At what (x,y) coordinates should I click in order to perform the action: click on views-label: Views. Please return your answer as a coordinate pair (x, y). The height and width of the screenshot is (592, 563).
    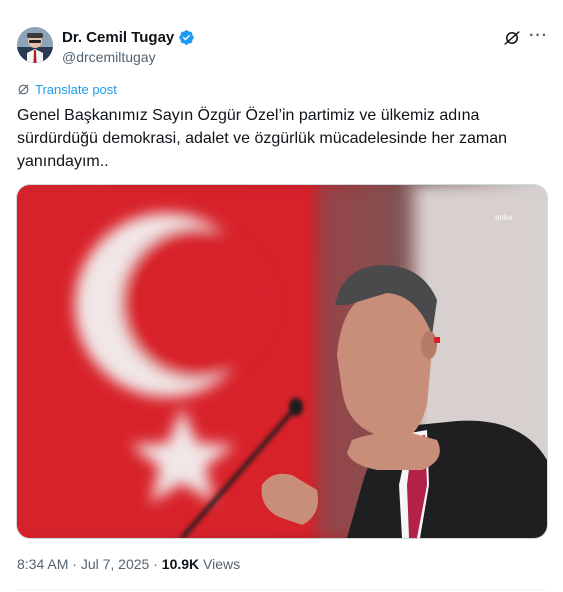
    Looking at the image, I should click on (222, 564).